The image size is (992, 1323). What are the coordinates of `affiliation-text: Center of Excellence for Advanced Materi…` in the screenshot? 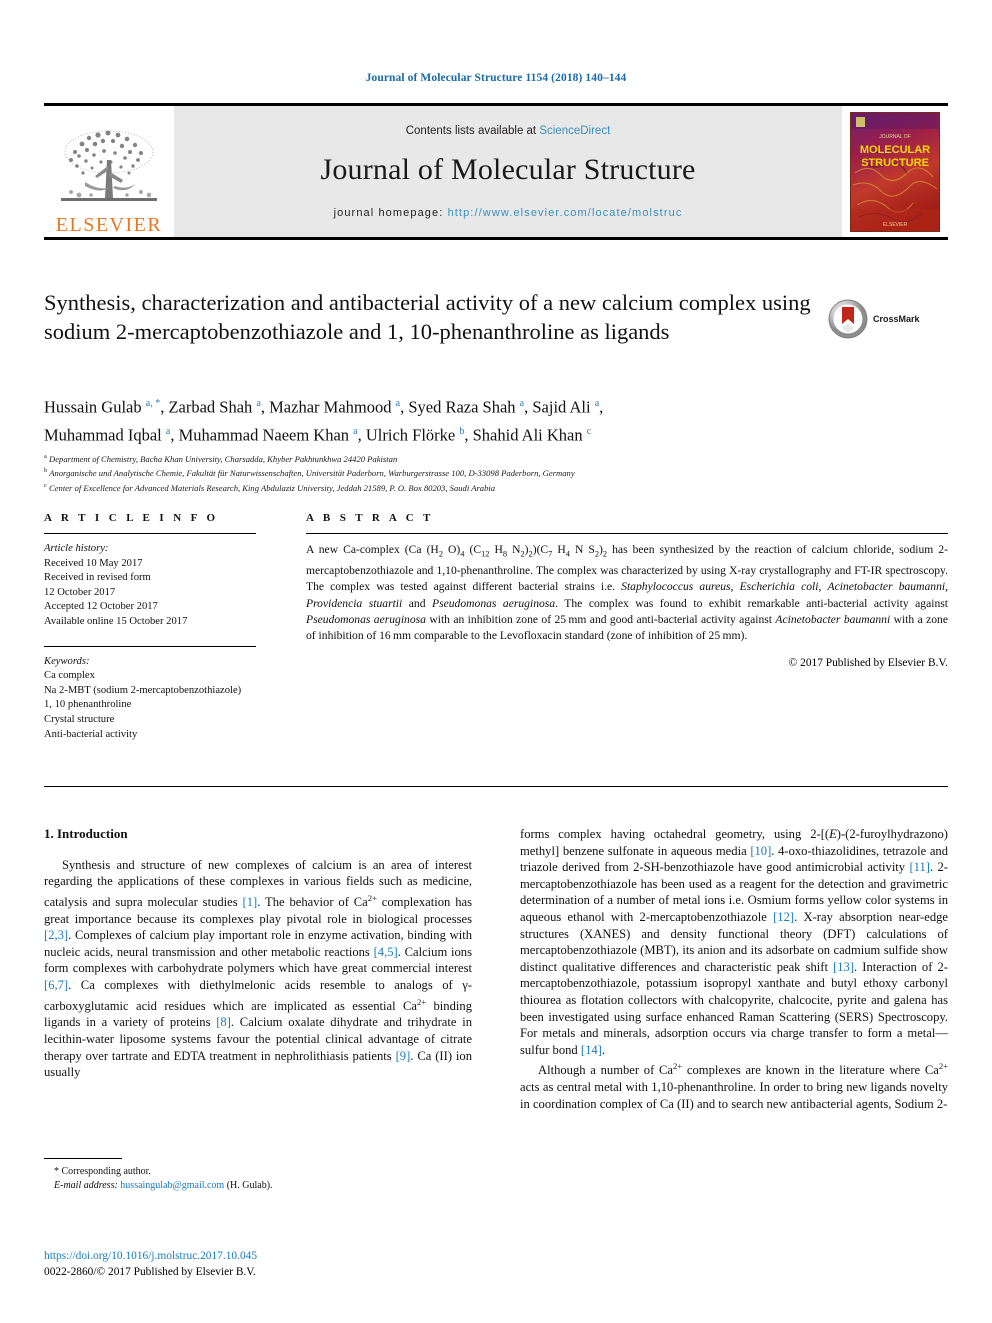 It's located at (272, 487).